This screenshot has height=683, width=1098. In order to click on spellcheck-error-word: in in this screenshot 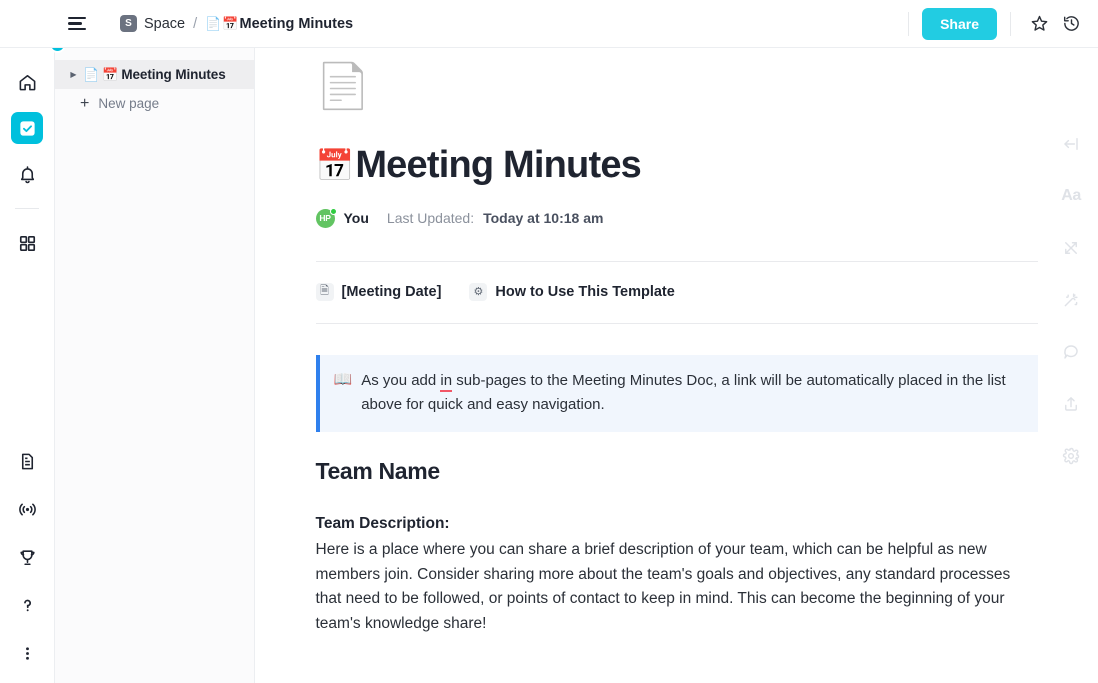, I will do `click(446, 381)`.